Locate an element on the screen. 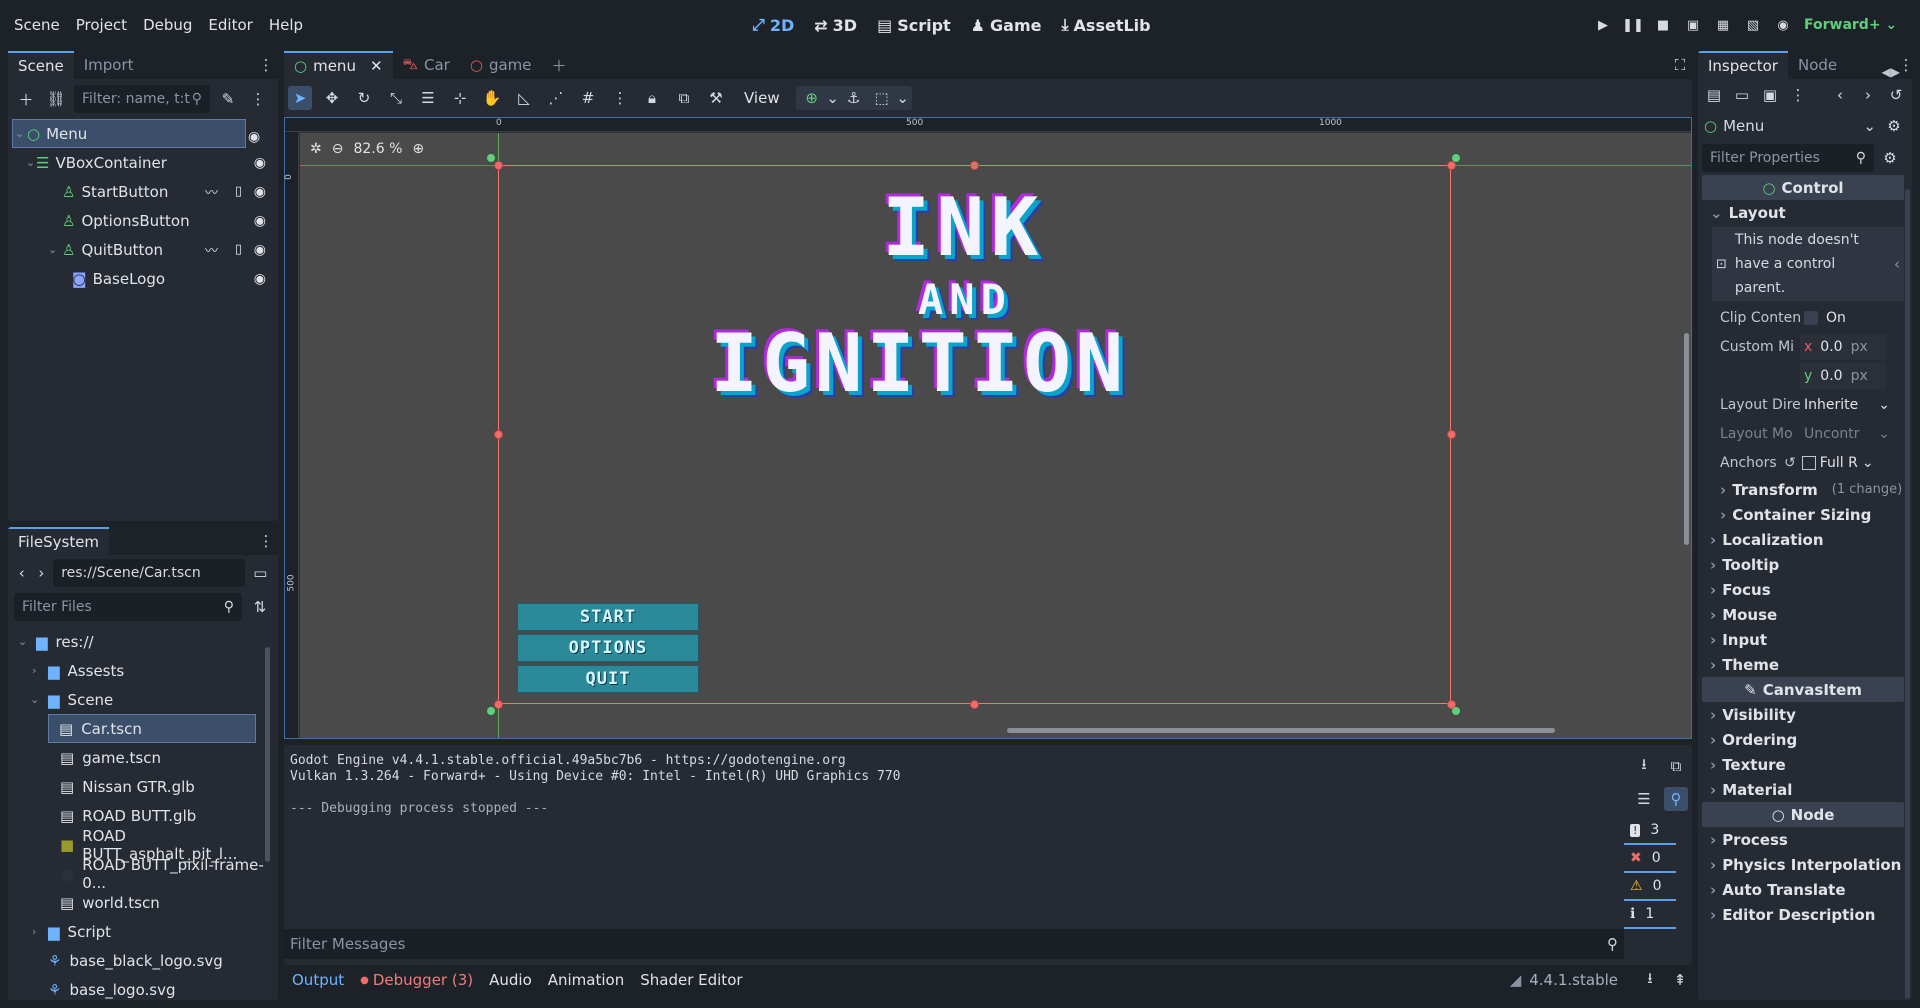  anchor-handle is located at coordinates (1456, 158).